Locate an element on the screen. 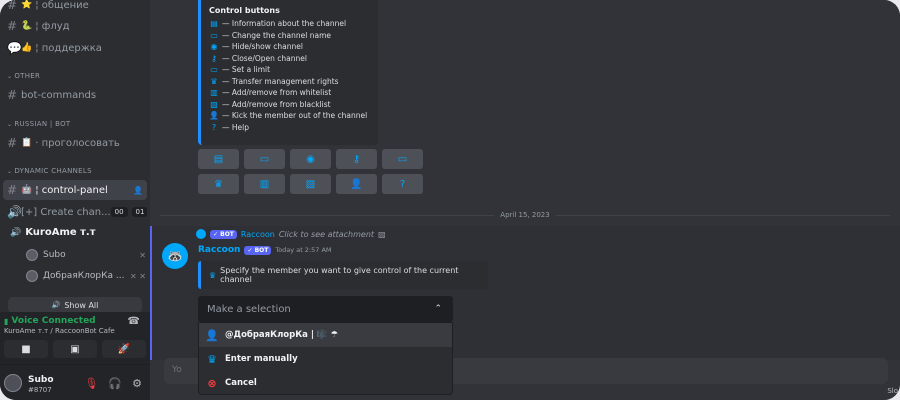 This screenshot has width=900, height=400. channel-emoji: ⭐ is located at coordinates (27, 5).